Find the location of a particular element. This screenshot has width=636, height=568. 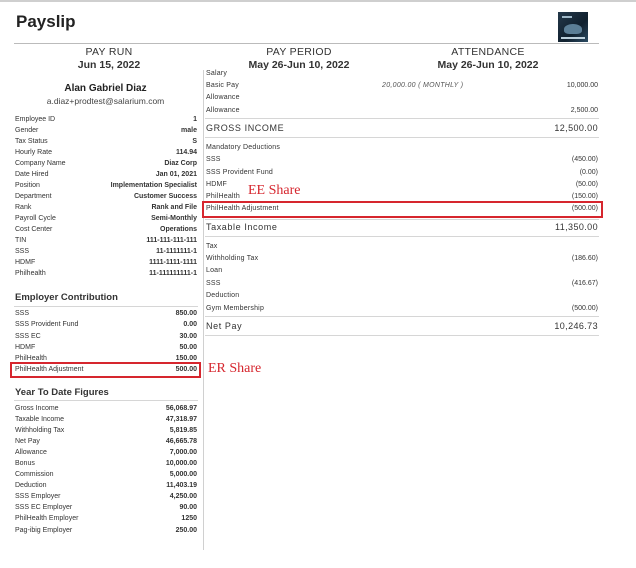

employer-contribution-title: Employer Contribution is located at coordinates (66, 297).